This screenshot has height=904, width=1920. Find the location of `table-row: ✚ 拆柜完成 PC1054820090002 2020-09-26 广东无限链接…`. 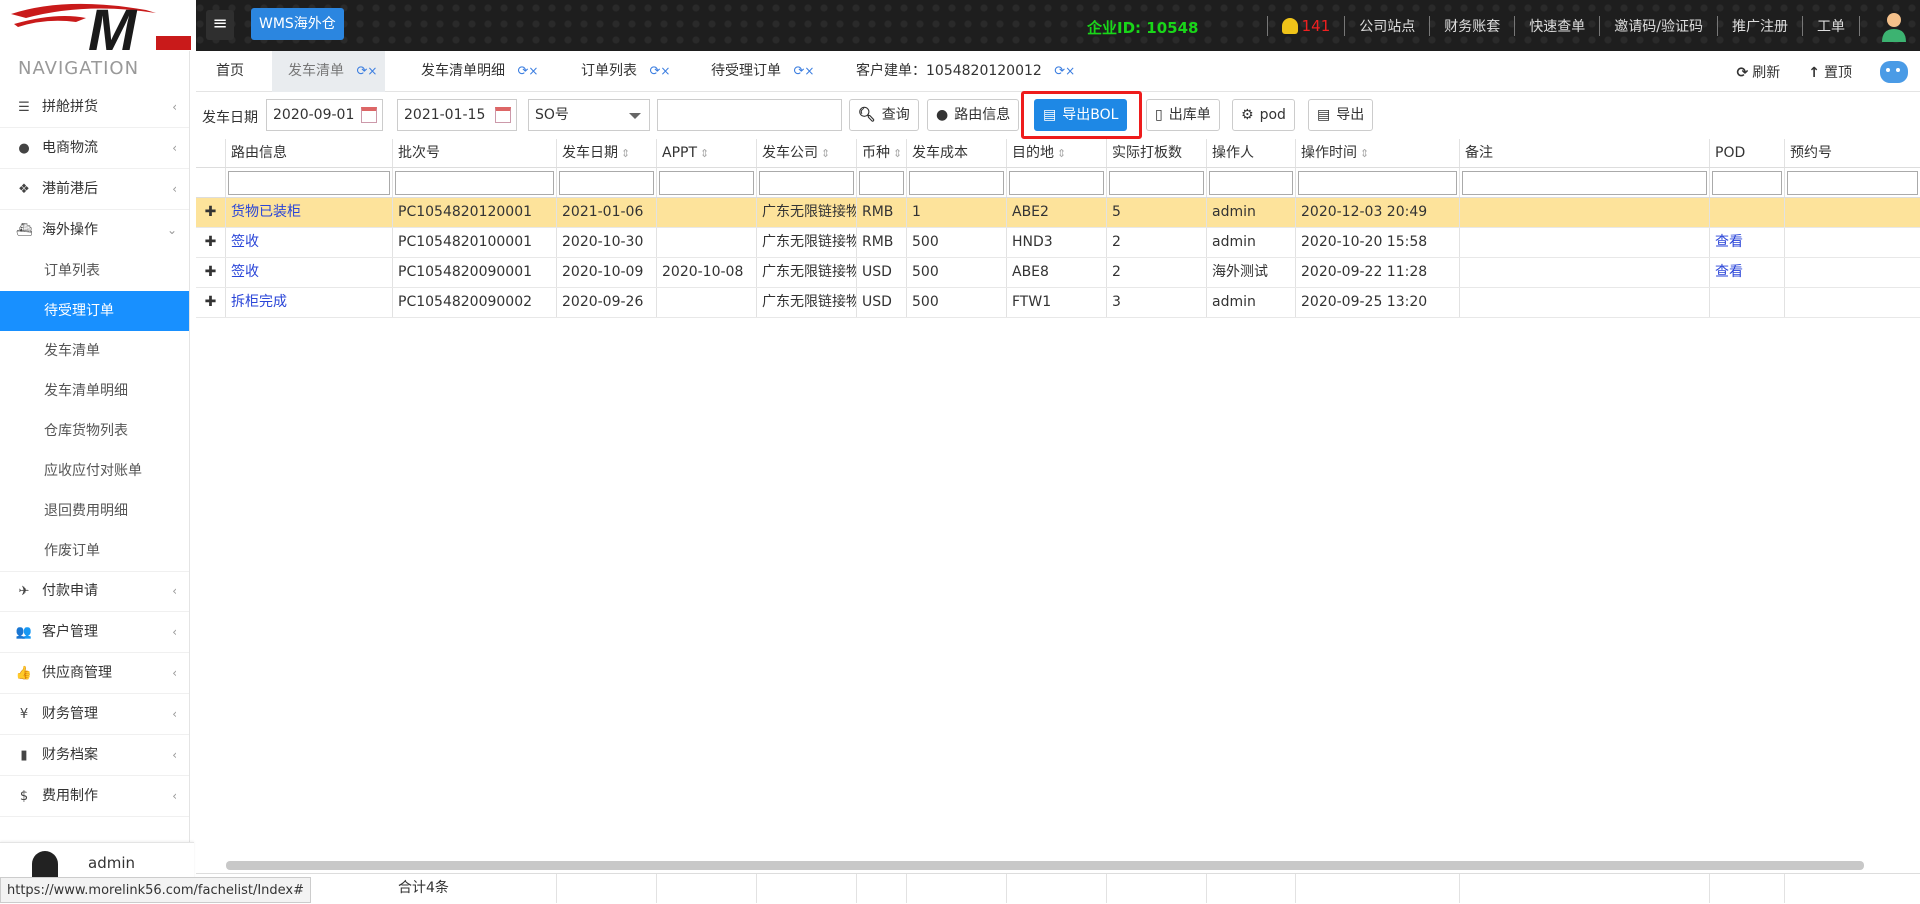

table-row: ✚ 拆柜完成 PC1054820090002 2020-09-26 广东无限链接… is located at coordinates (1058, 303).